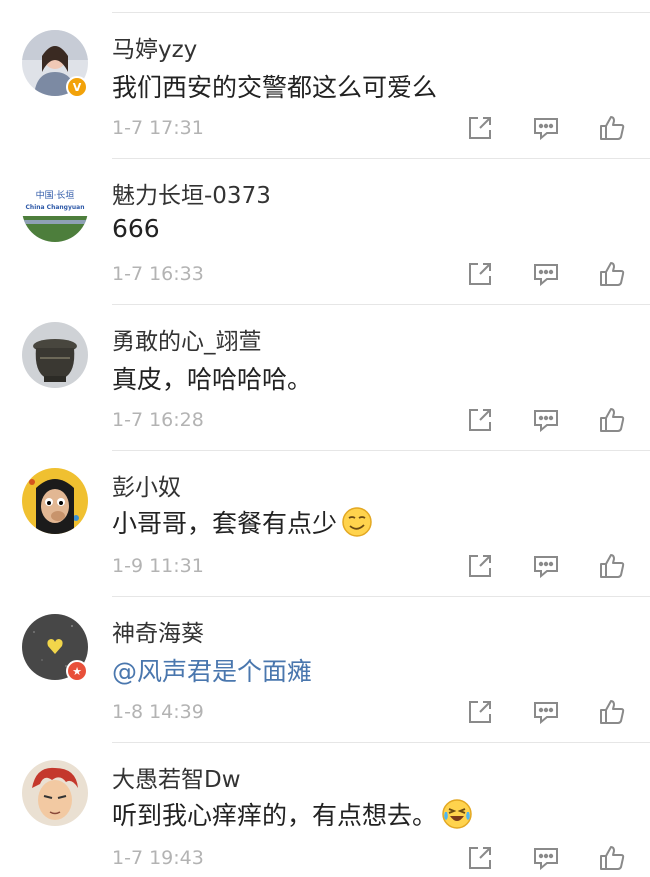  Describe the element at coordinates (212, 379) in the screenshot. I see `comment-text: 真皮，哈哈哈哈。` at that location.